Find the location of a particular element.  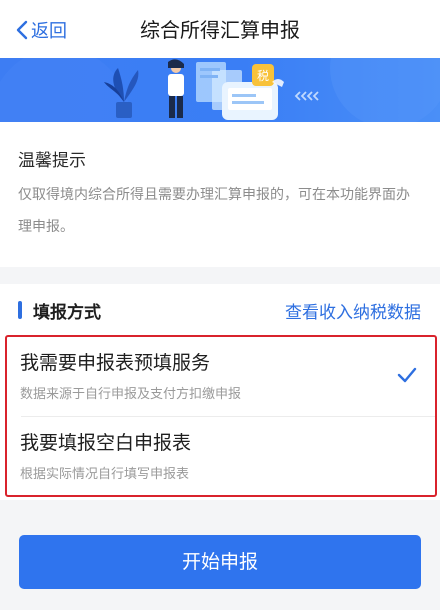

page-title: 综合所得汇算申报 is located at coordinates (220, 30).